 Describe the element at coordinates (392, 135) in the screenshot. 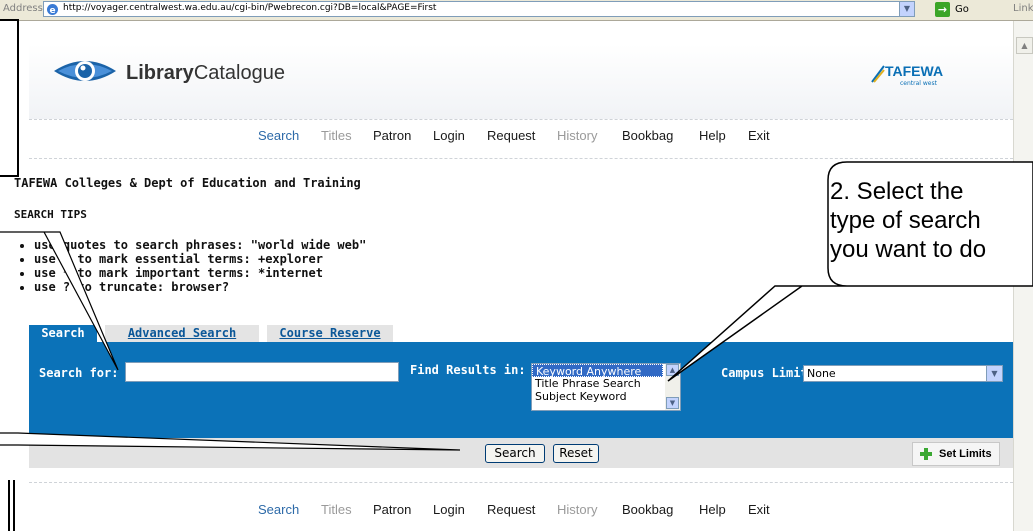

I see `nav-patron: Patron` at that location.